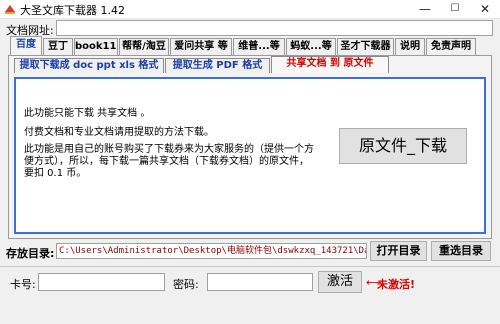  Describe the element at coordinates (58, 46) in the screenshot. I see `tab-docin: 豆丁` at that location.